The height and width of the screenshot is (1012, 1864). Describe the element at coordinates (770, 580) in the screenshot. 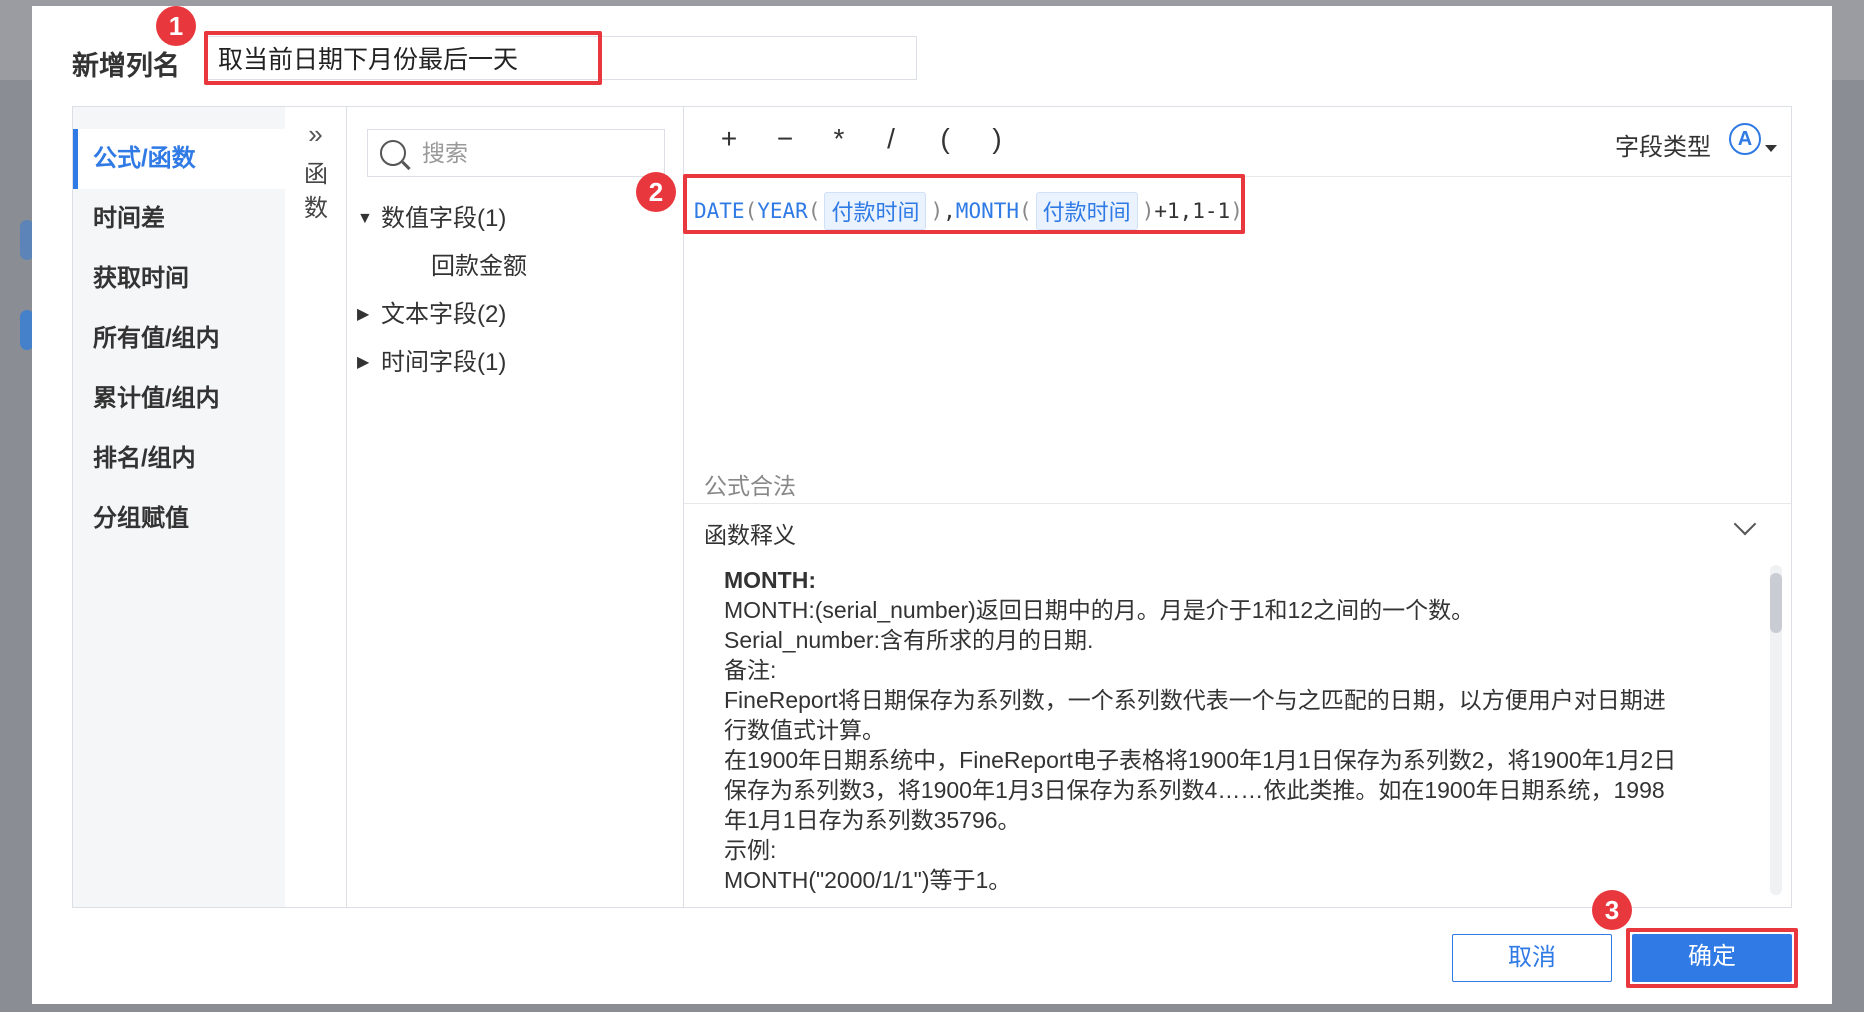

I see `description-function-name: MONTH:` at that location.